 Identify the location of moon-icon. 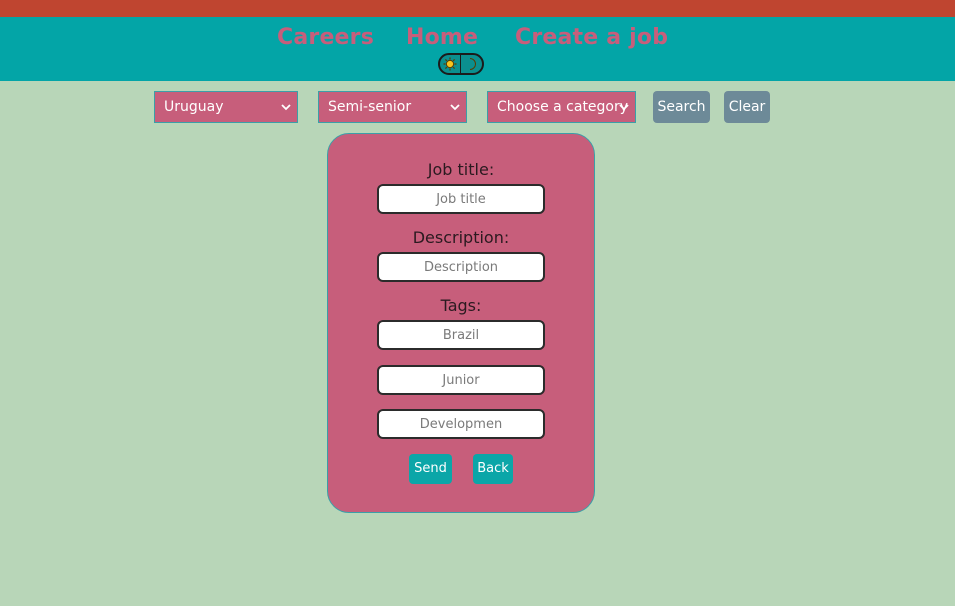
(471, 64).